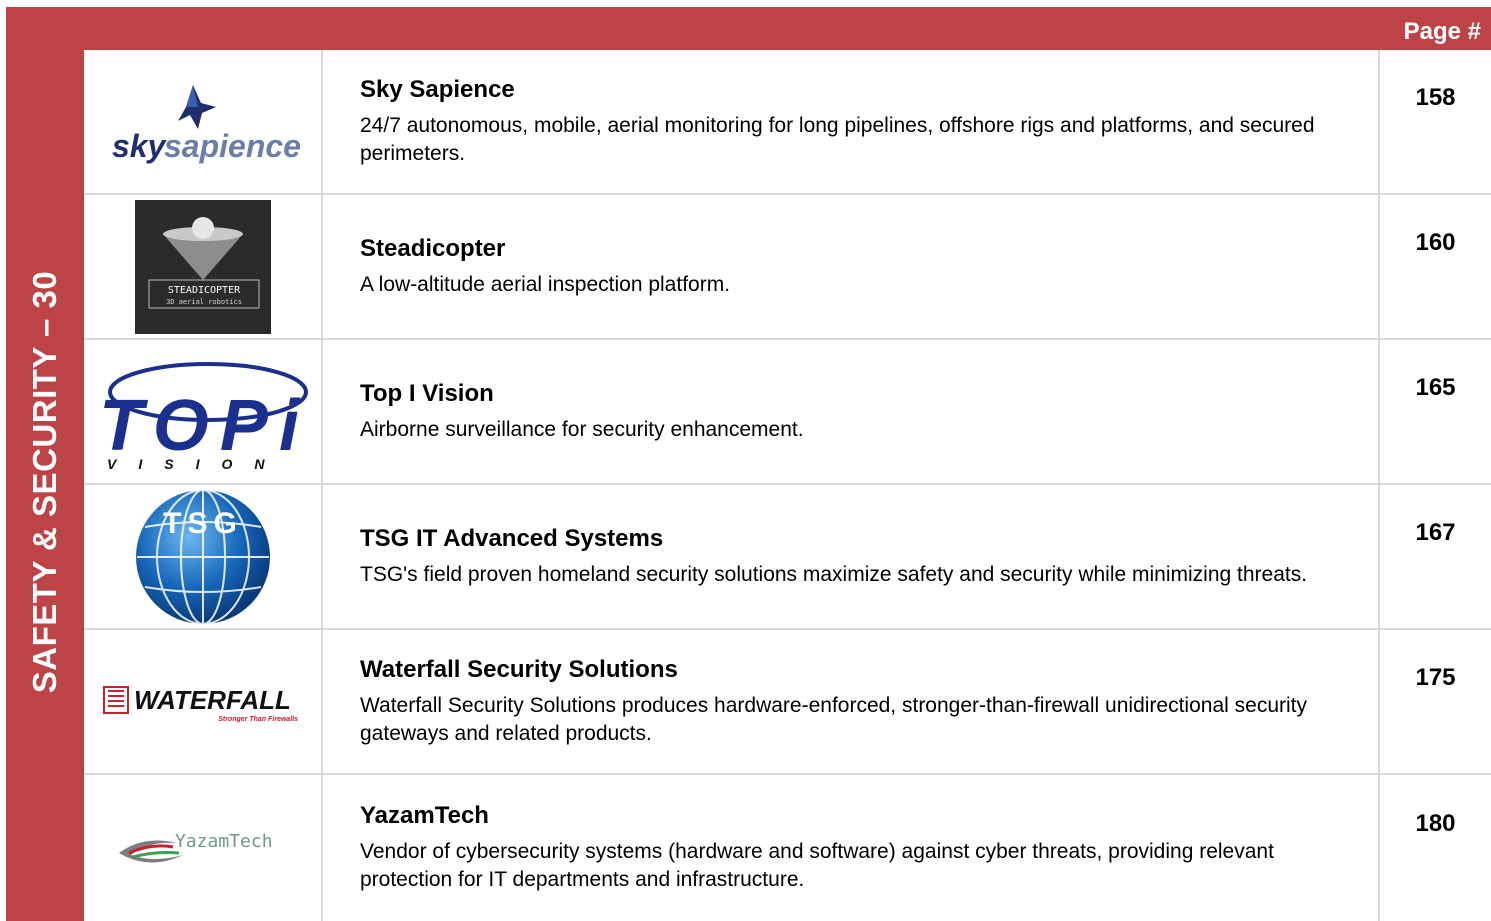  What do you see at coordinates (232, 146) in the screenshot?
I see `logo-text-sapience: sapience` at bounding box center [232, 146].